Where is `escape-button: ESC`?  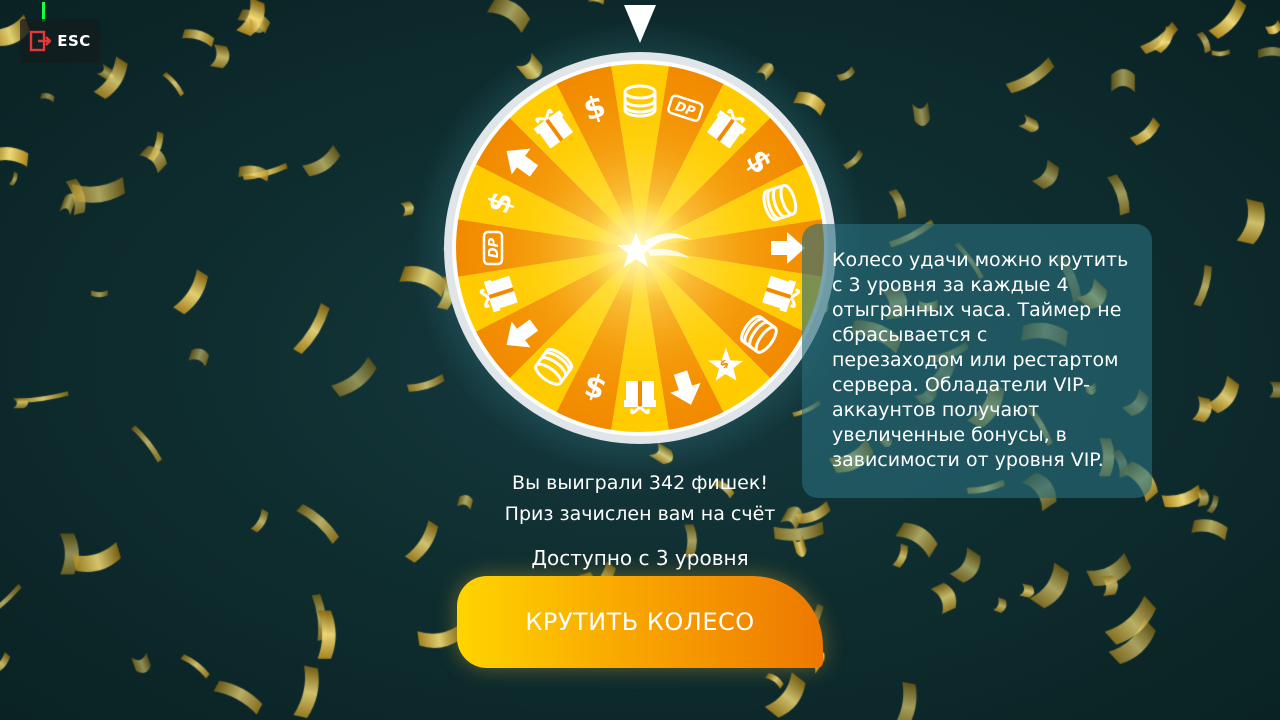 escape-button: ESC is located at coordinates (60, 41).